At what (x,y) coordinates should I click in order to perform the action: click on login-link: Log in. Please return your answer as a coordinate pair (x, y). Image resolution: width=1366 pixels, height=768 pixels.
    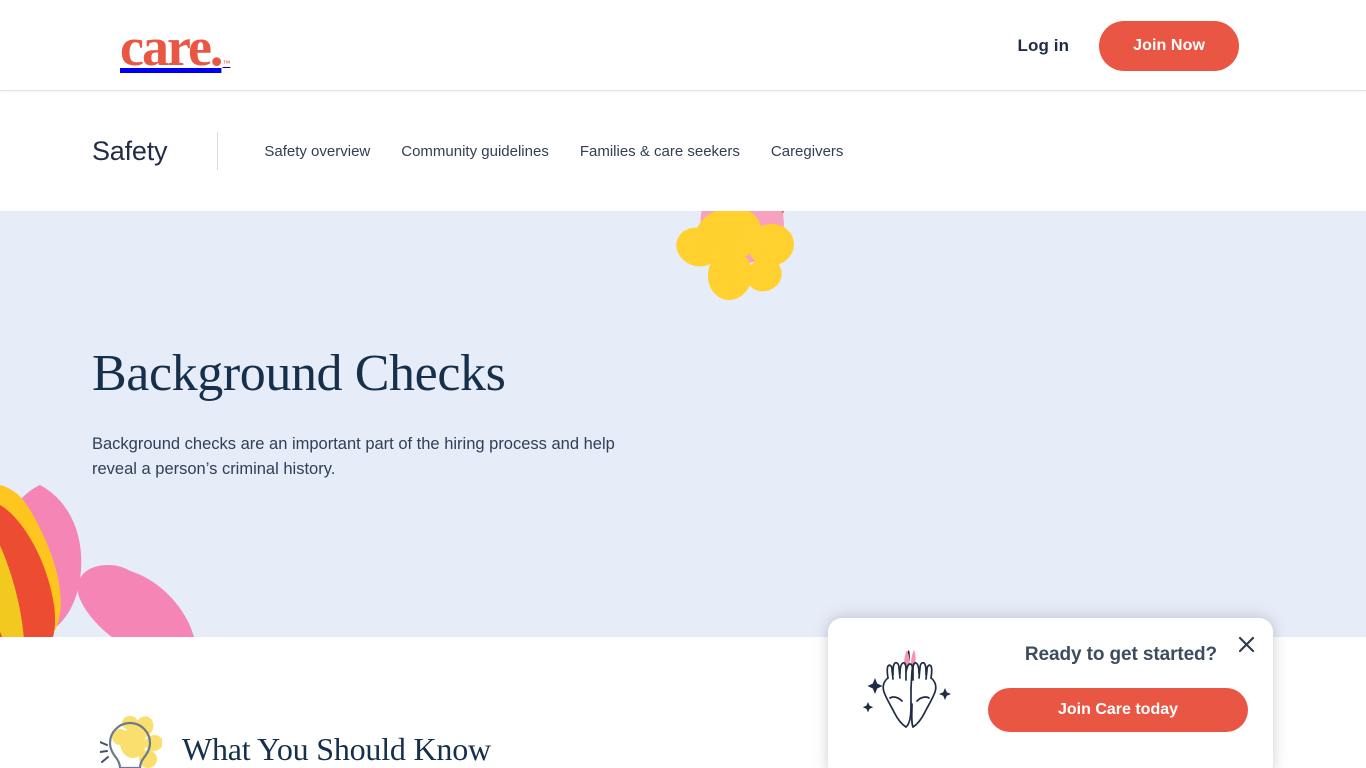
    Looking at the image, I should click on (1043, 46).